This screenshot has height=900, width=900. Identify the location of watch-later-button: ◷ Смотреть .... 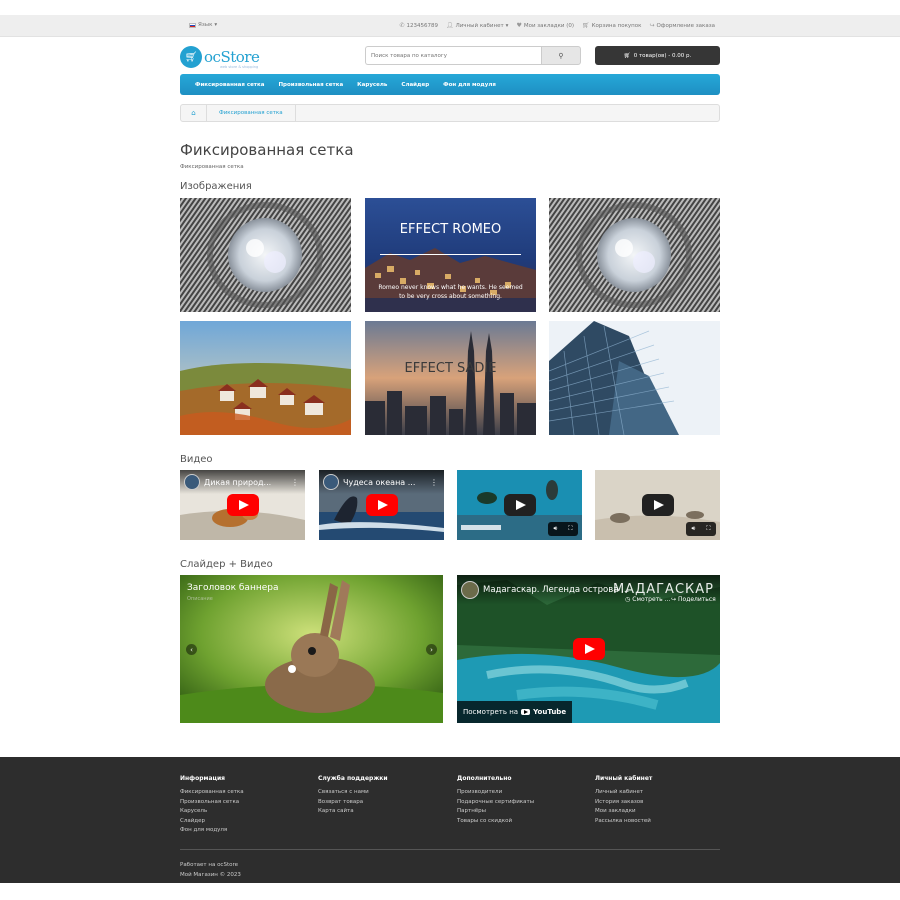
(647, 599).